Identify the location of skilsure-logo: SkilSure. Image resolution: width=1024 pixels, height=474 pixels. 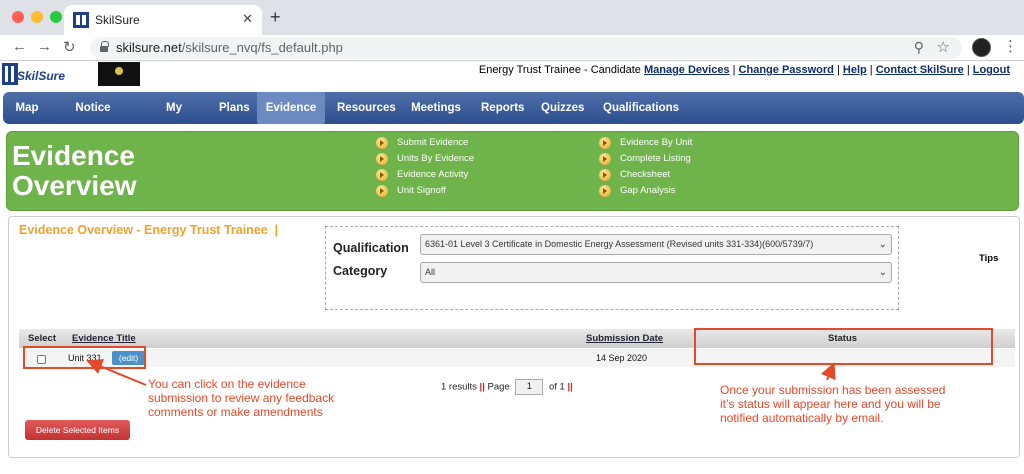
(33, 75).